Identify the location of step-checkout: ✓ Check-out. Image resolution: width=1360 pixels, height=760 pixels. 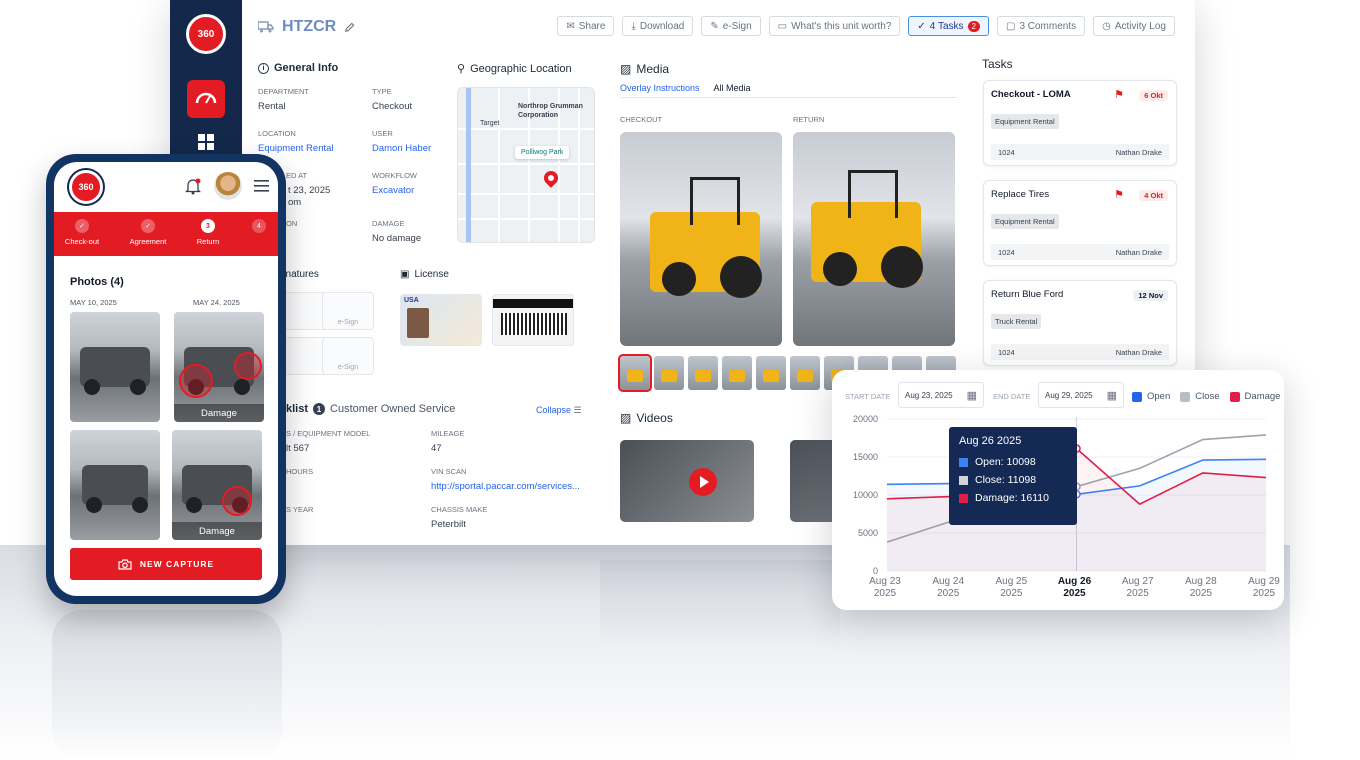
(82, 232).